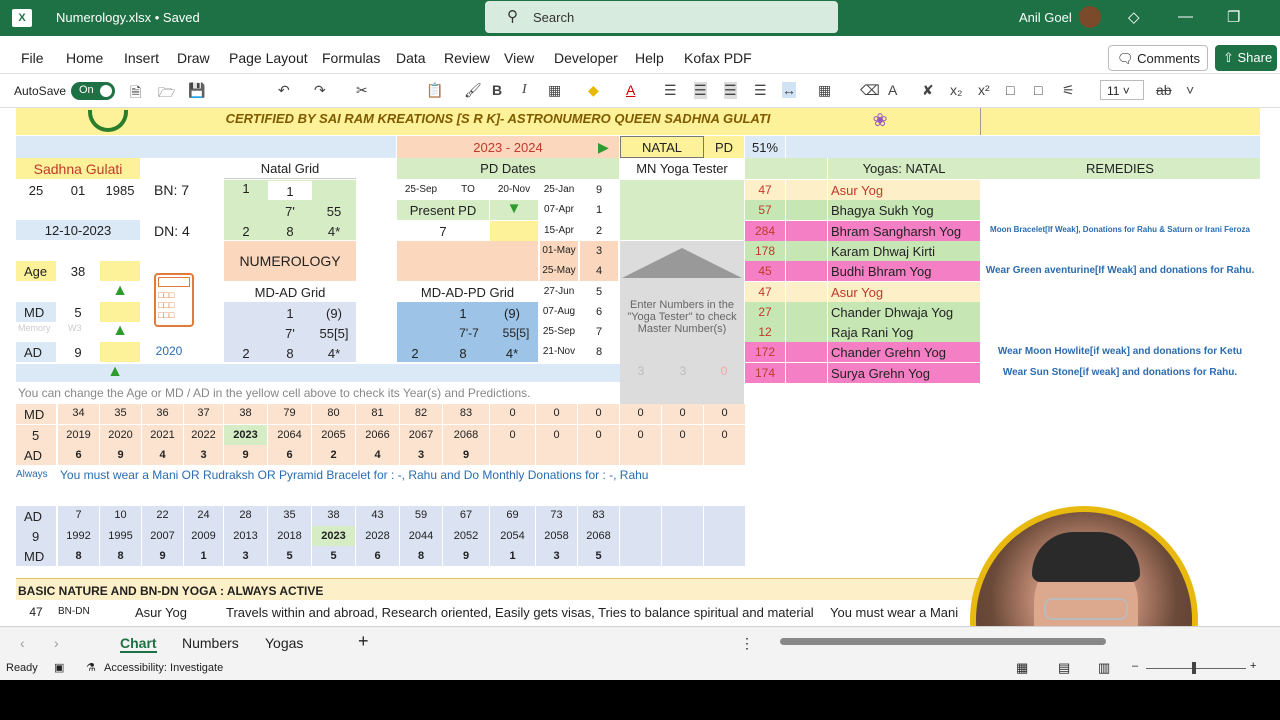  I want to click on page-break-icon: ▥, so click(1104, 668).